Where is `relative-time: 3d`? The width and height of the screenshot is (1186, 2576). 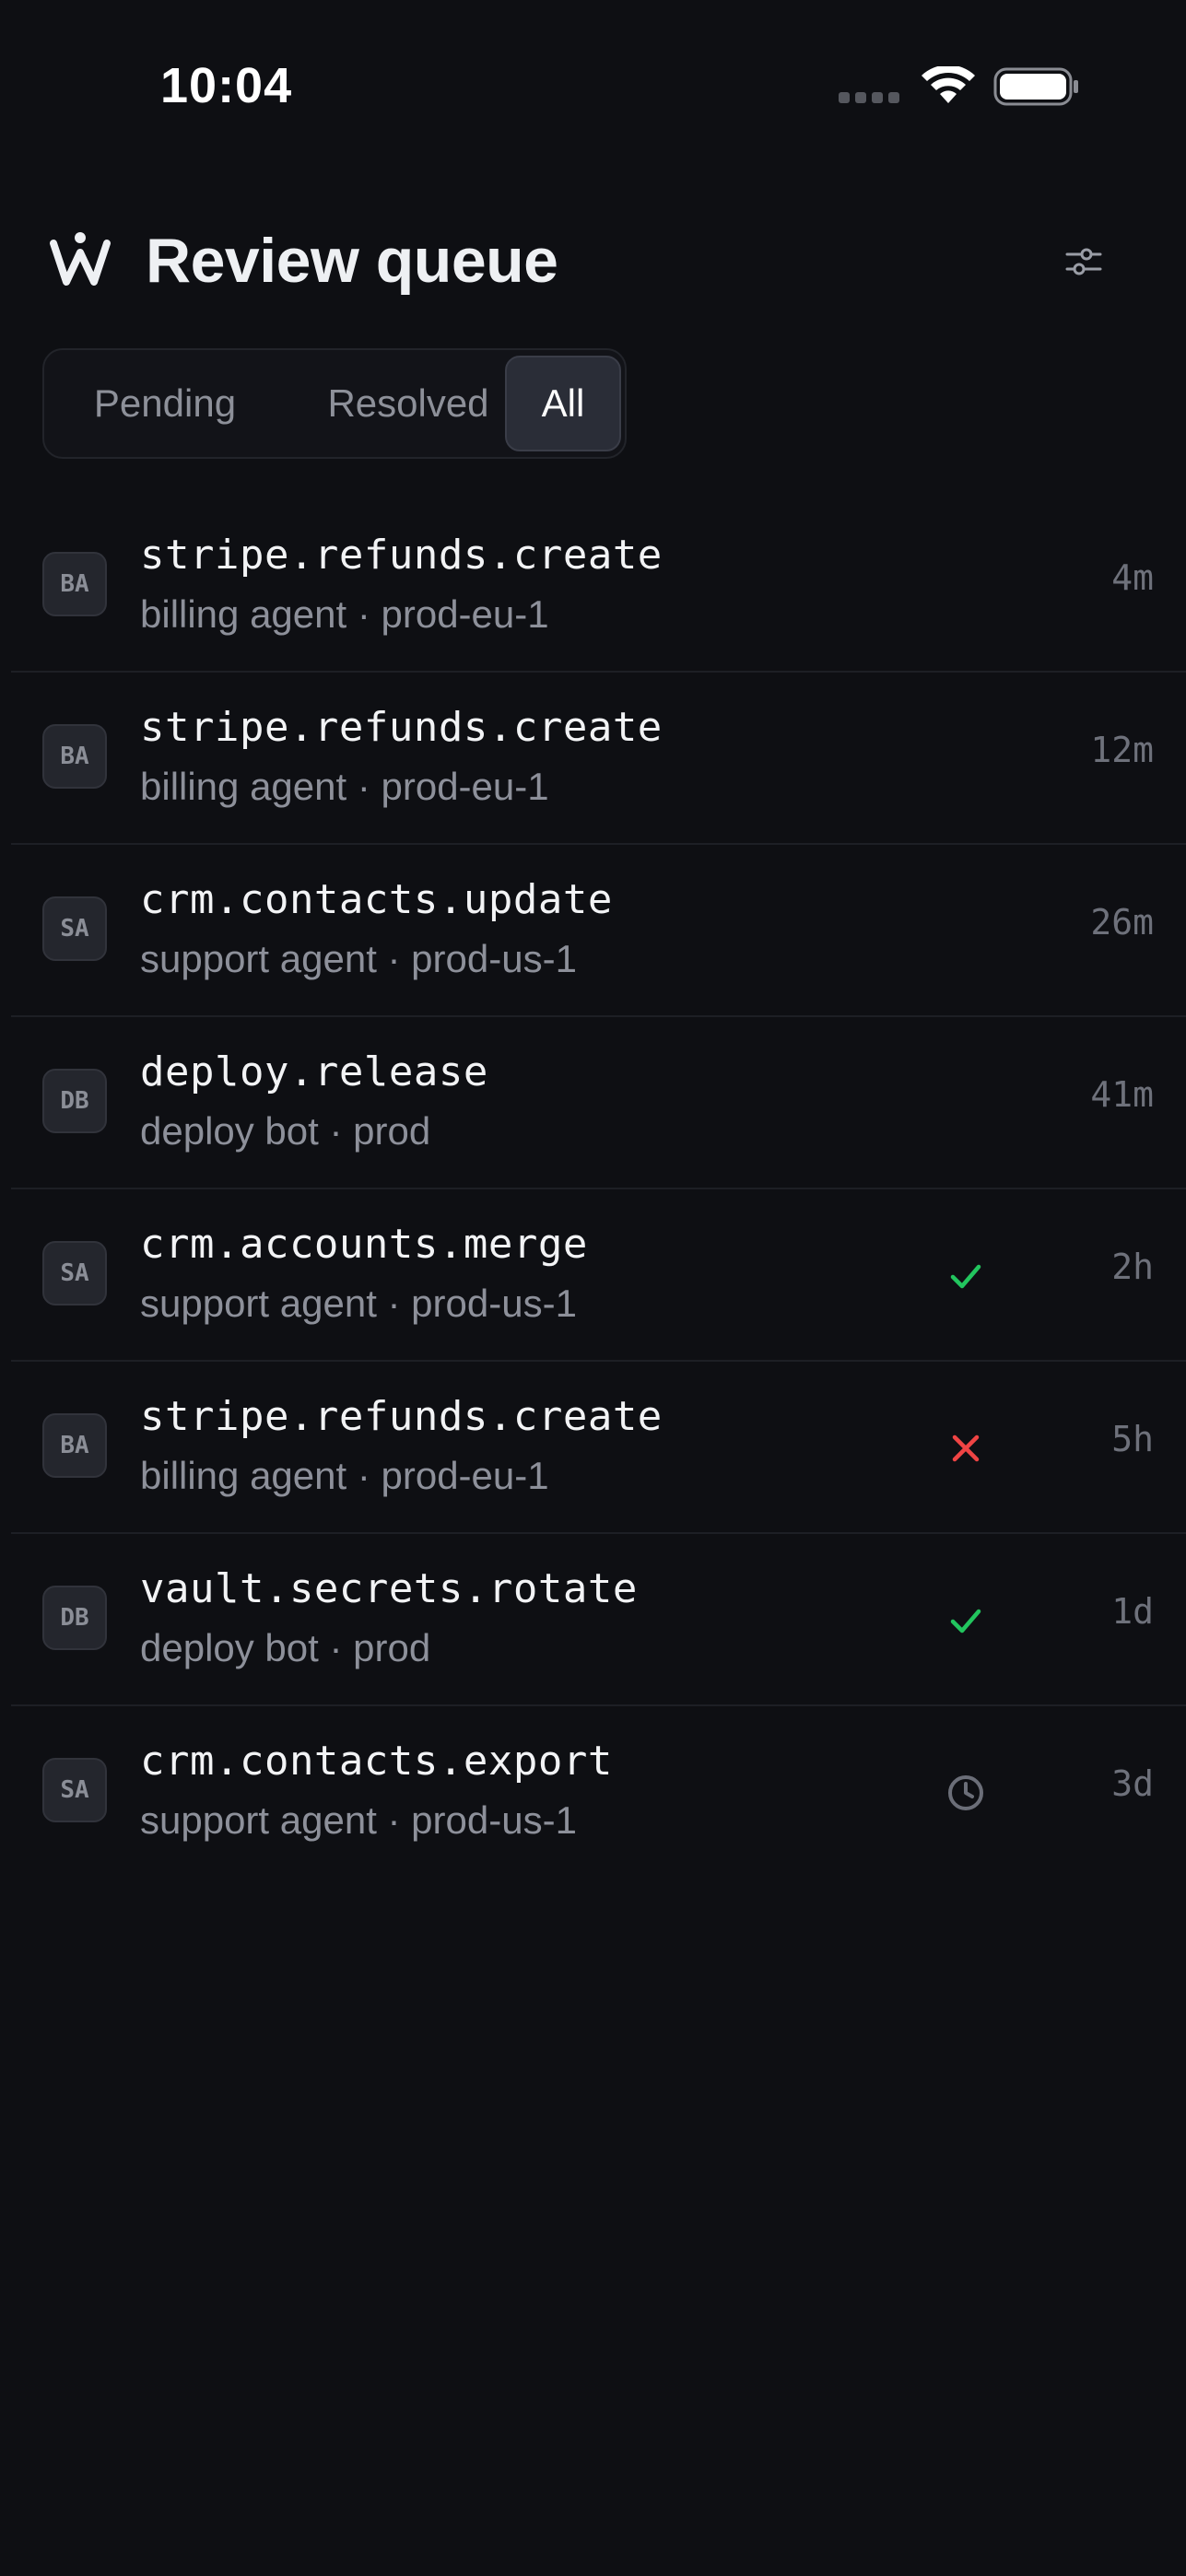 relative-time: 3d is located at coordinates (1132, 1783).